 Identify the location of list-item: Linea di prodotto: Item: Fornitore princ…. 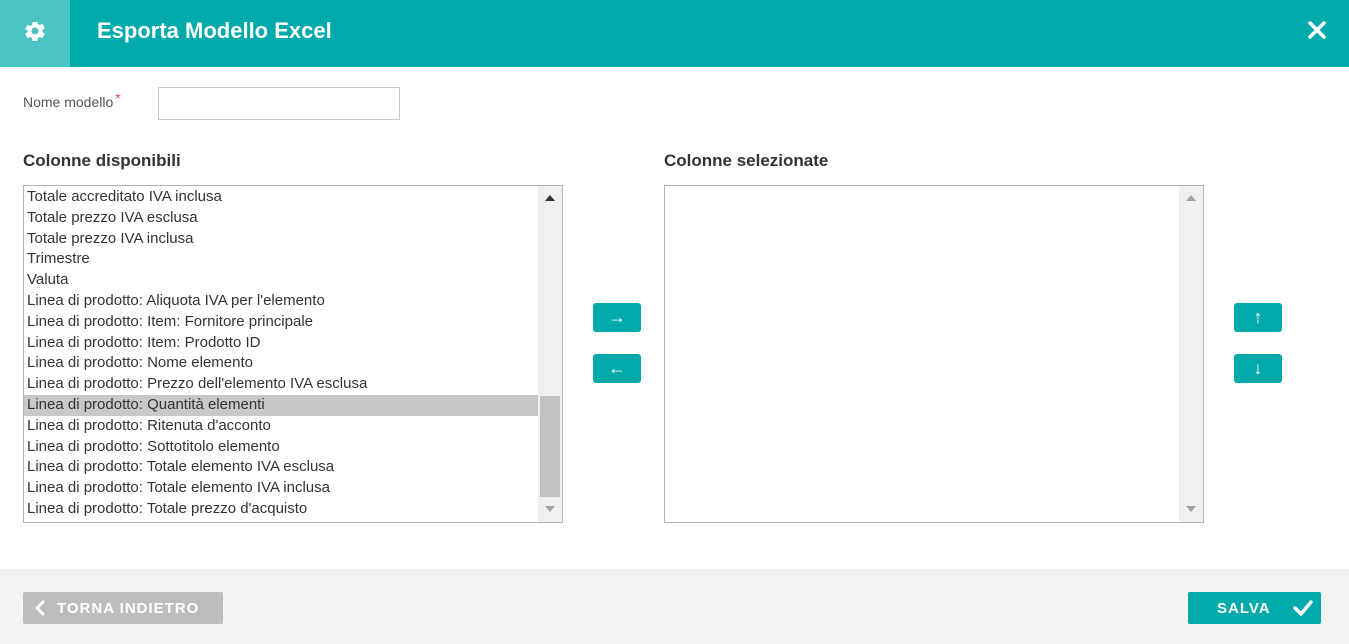
(284, 322).